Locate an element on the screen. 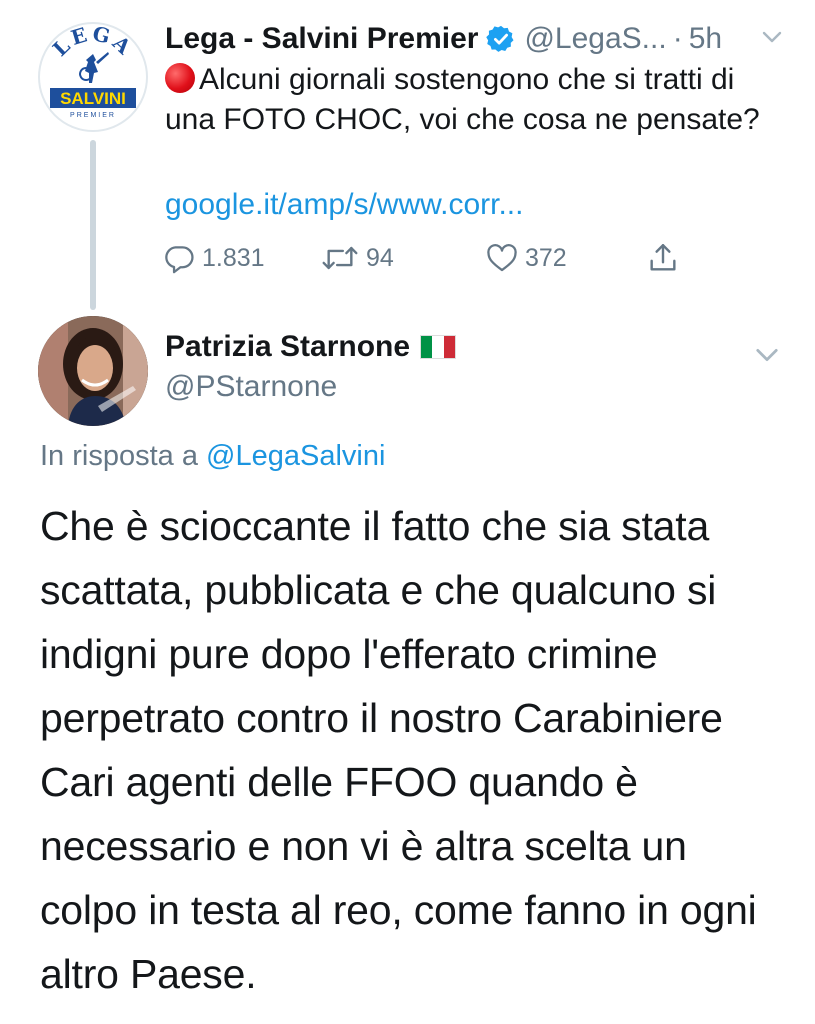 This screenshot has width=815, height=1024. like-button: 372 is located at coordinates (526, 258).